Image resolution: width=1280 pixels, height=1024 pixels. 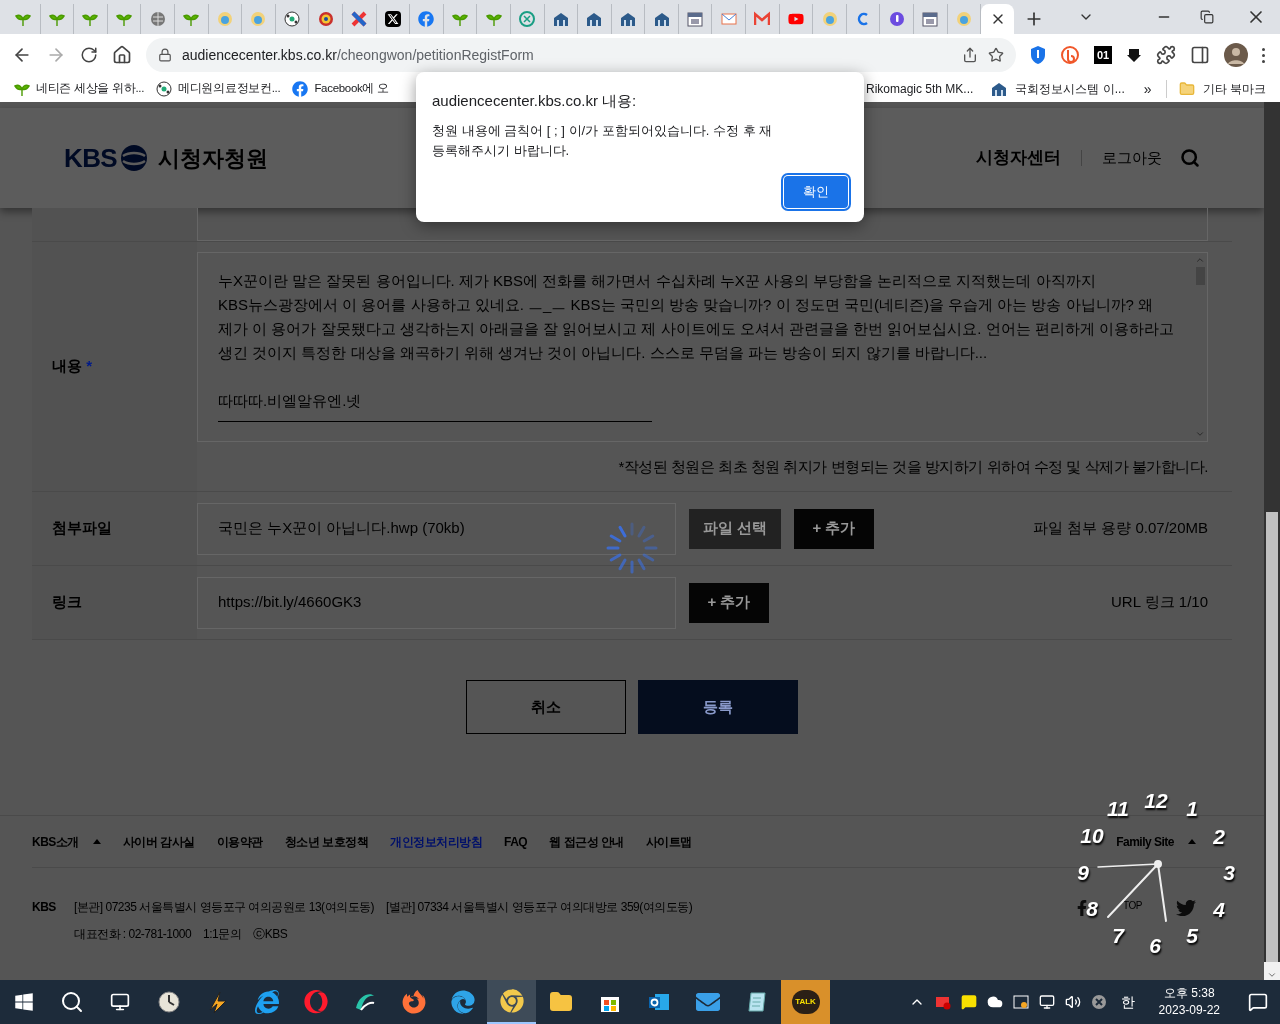 What do you see at coordinates (1236, 55) in the screenshot?
I see `avatar-icon` at bounding box center [1236, 55].